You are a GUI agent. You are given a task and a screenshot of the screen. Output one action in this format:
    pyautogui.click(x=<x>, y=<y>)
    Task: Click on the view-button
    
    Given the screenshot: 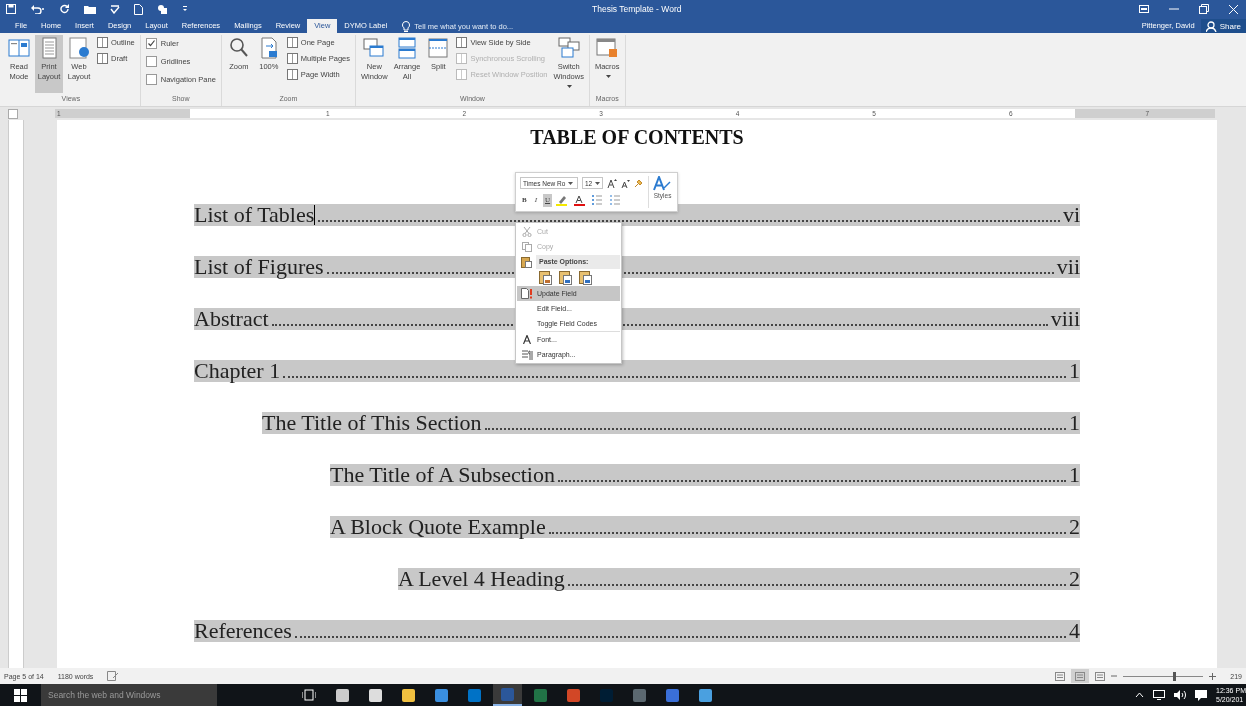 What is the action you would take?
    pyautogui.click(x=1080, y=676)
    